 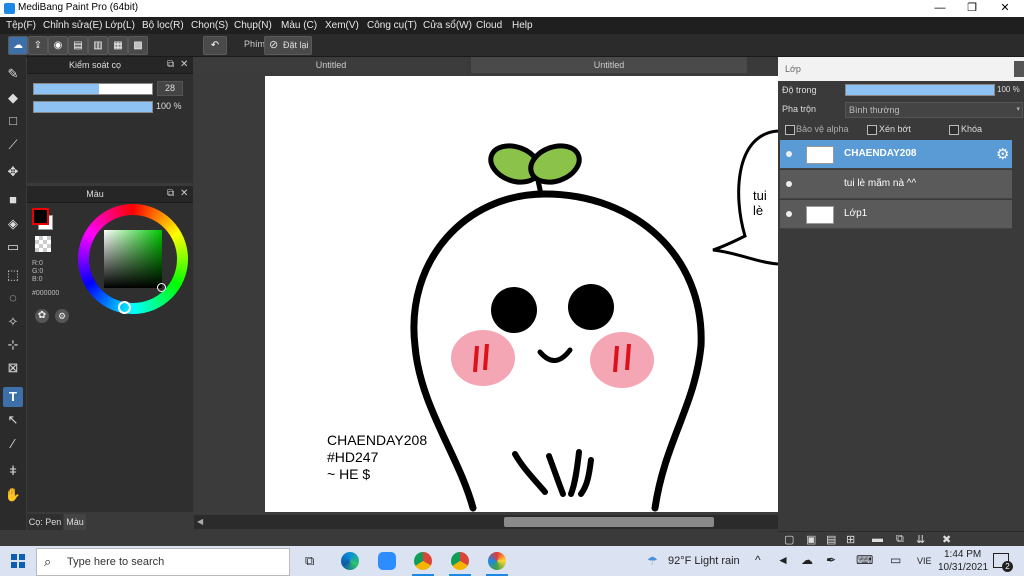 What do you see at coordinates (13, 298) in the screenshot?
I see `lasso-tool-icon: ◌` at bounding box center [13, 298].